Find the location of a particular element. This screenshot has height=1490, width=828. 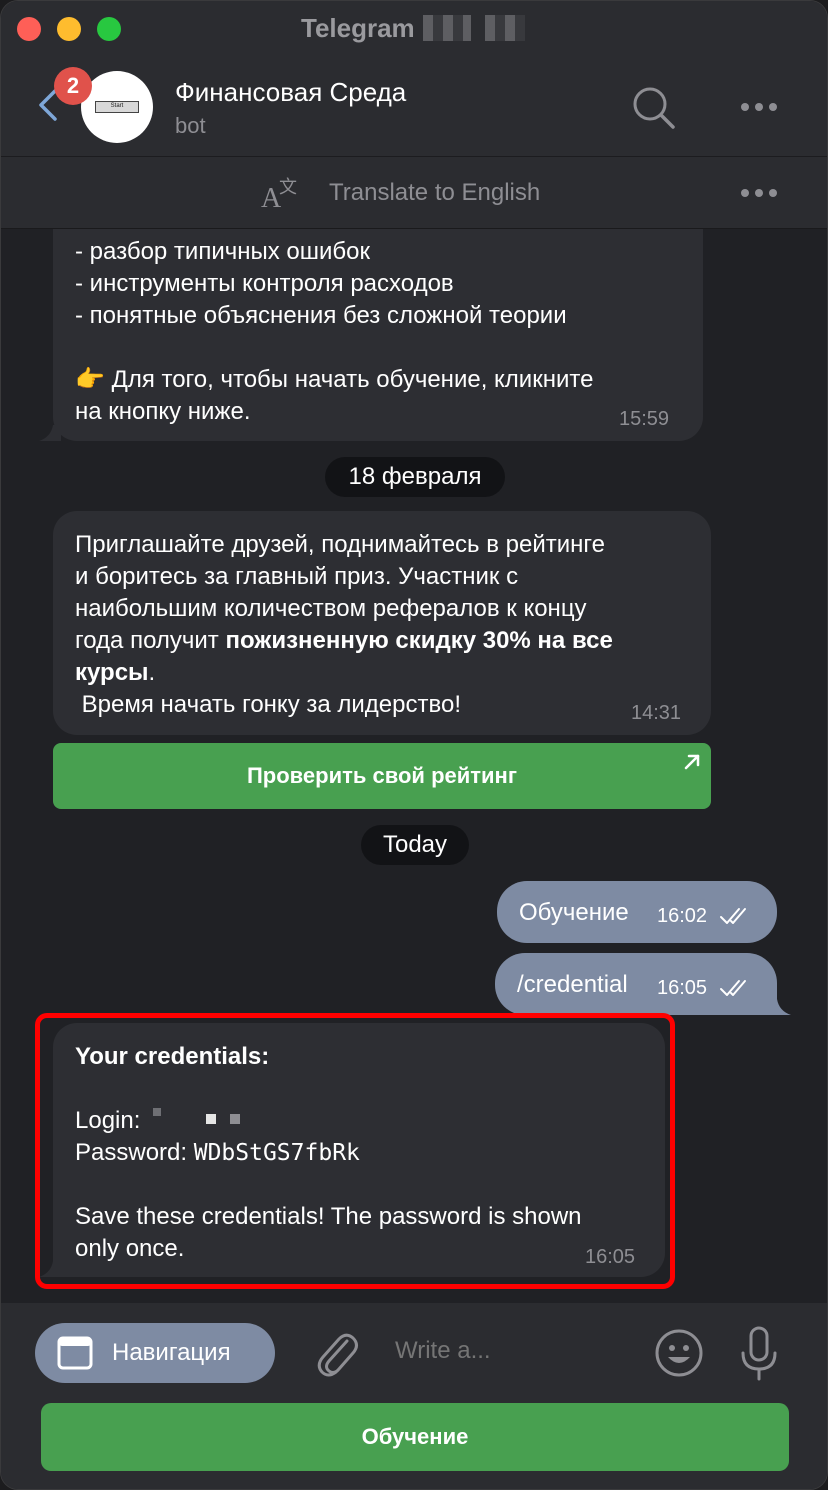

navigation-label: Навигация is located at coordinates (171, 1352).